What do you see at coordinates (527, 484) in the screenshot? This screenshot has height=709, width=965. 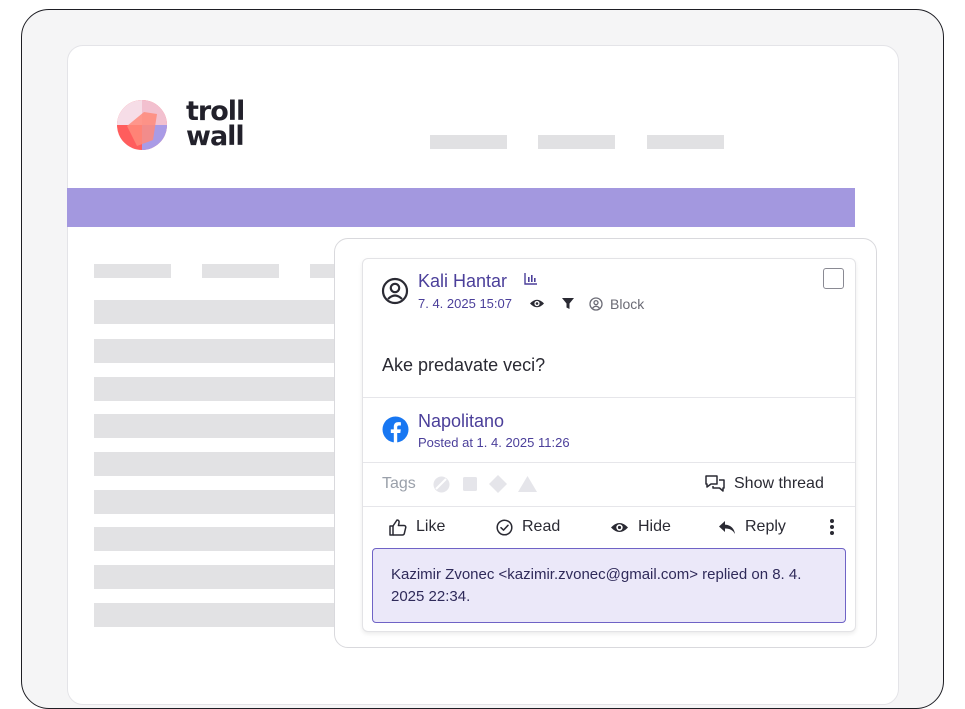 I see `triangle-tag-icon` at bounding box center [527, 484].